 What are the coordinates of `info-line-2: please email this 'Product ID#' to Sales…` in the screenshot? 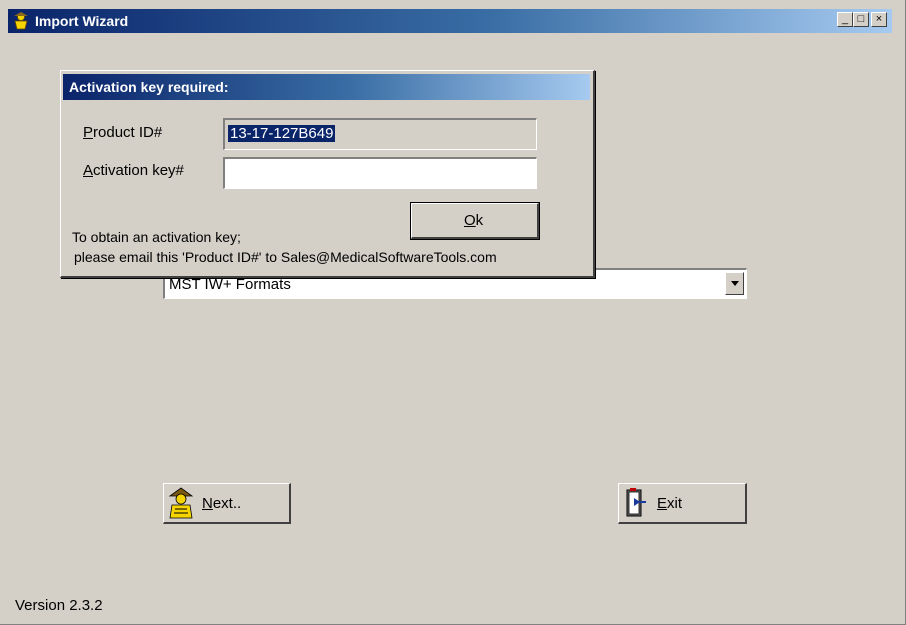 It's located at (285, 257).